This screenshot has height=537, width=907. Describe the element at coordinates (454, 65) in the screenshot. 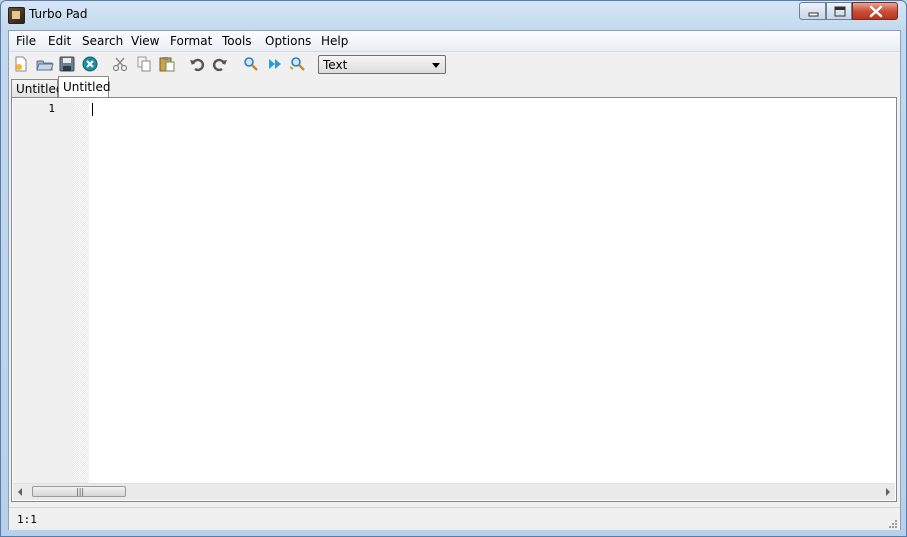

I see `toolbar: Text` at that location.